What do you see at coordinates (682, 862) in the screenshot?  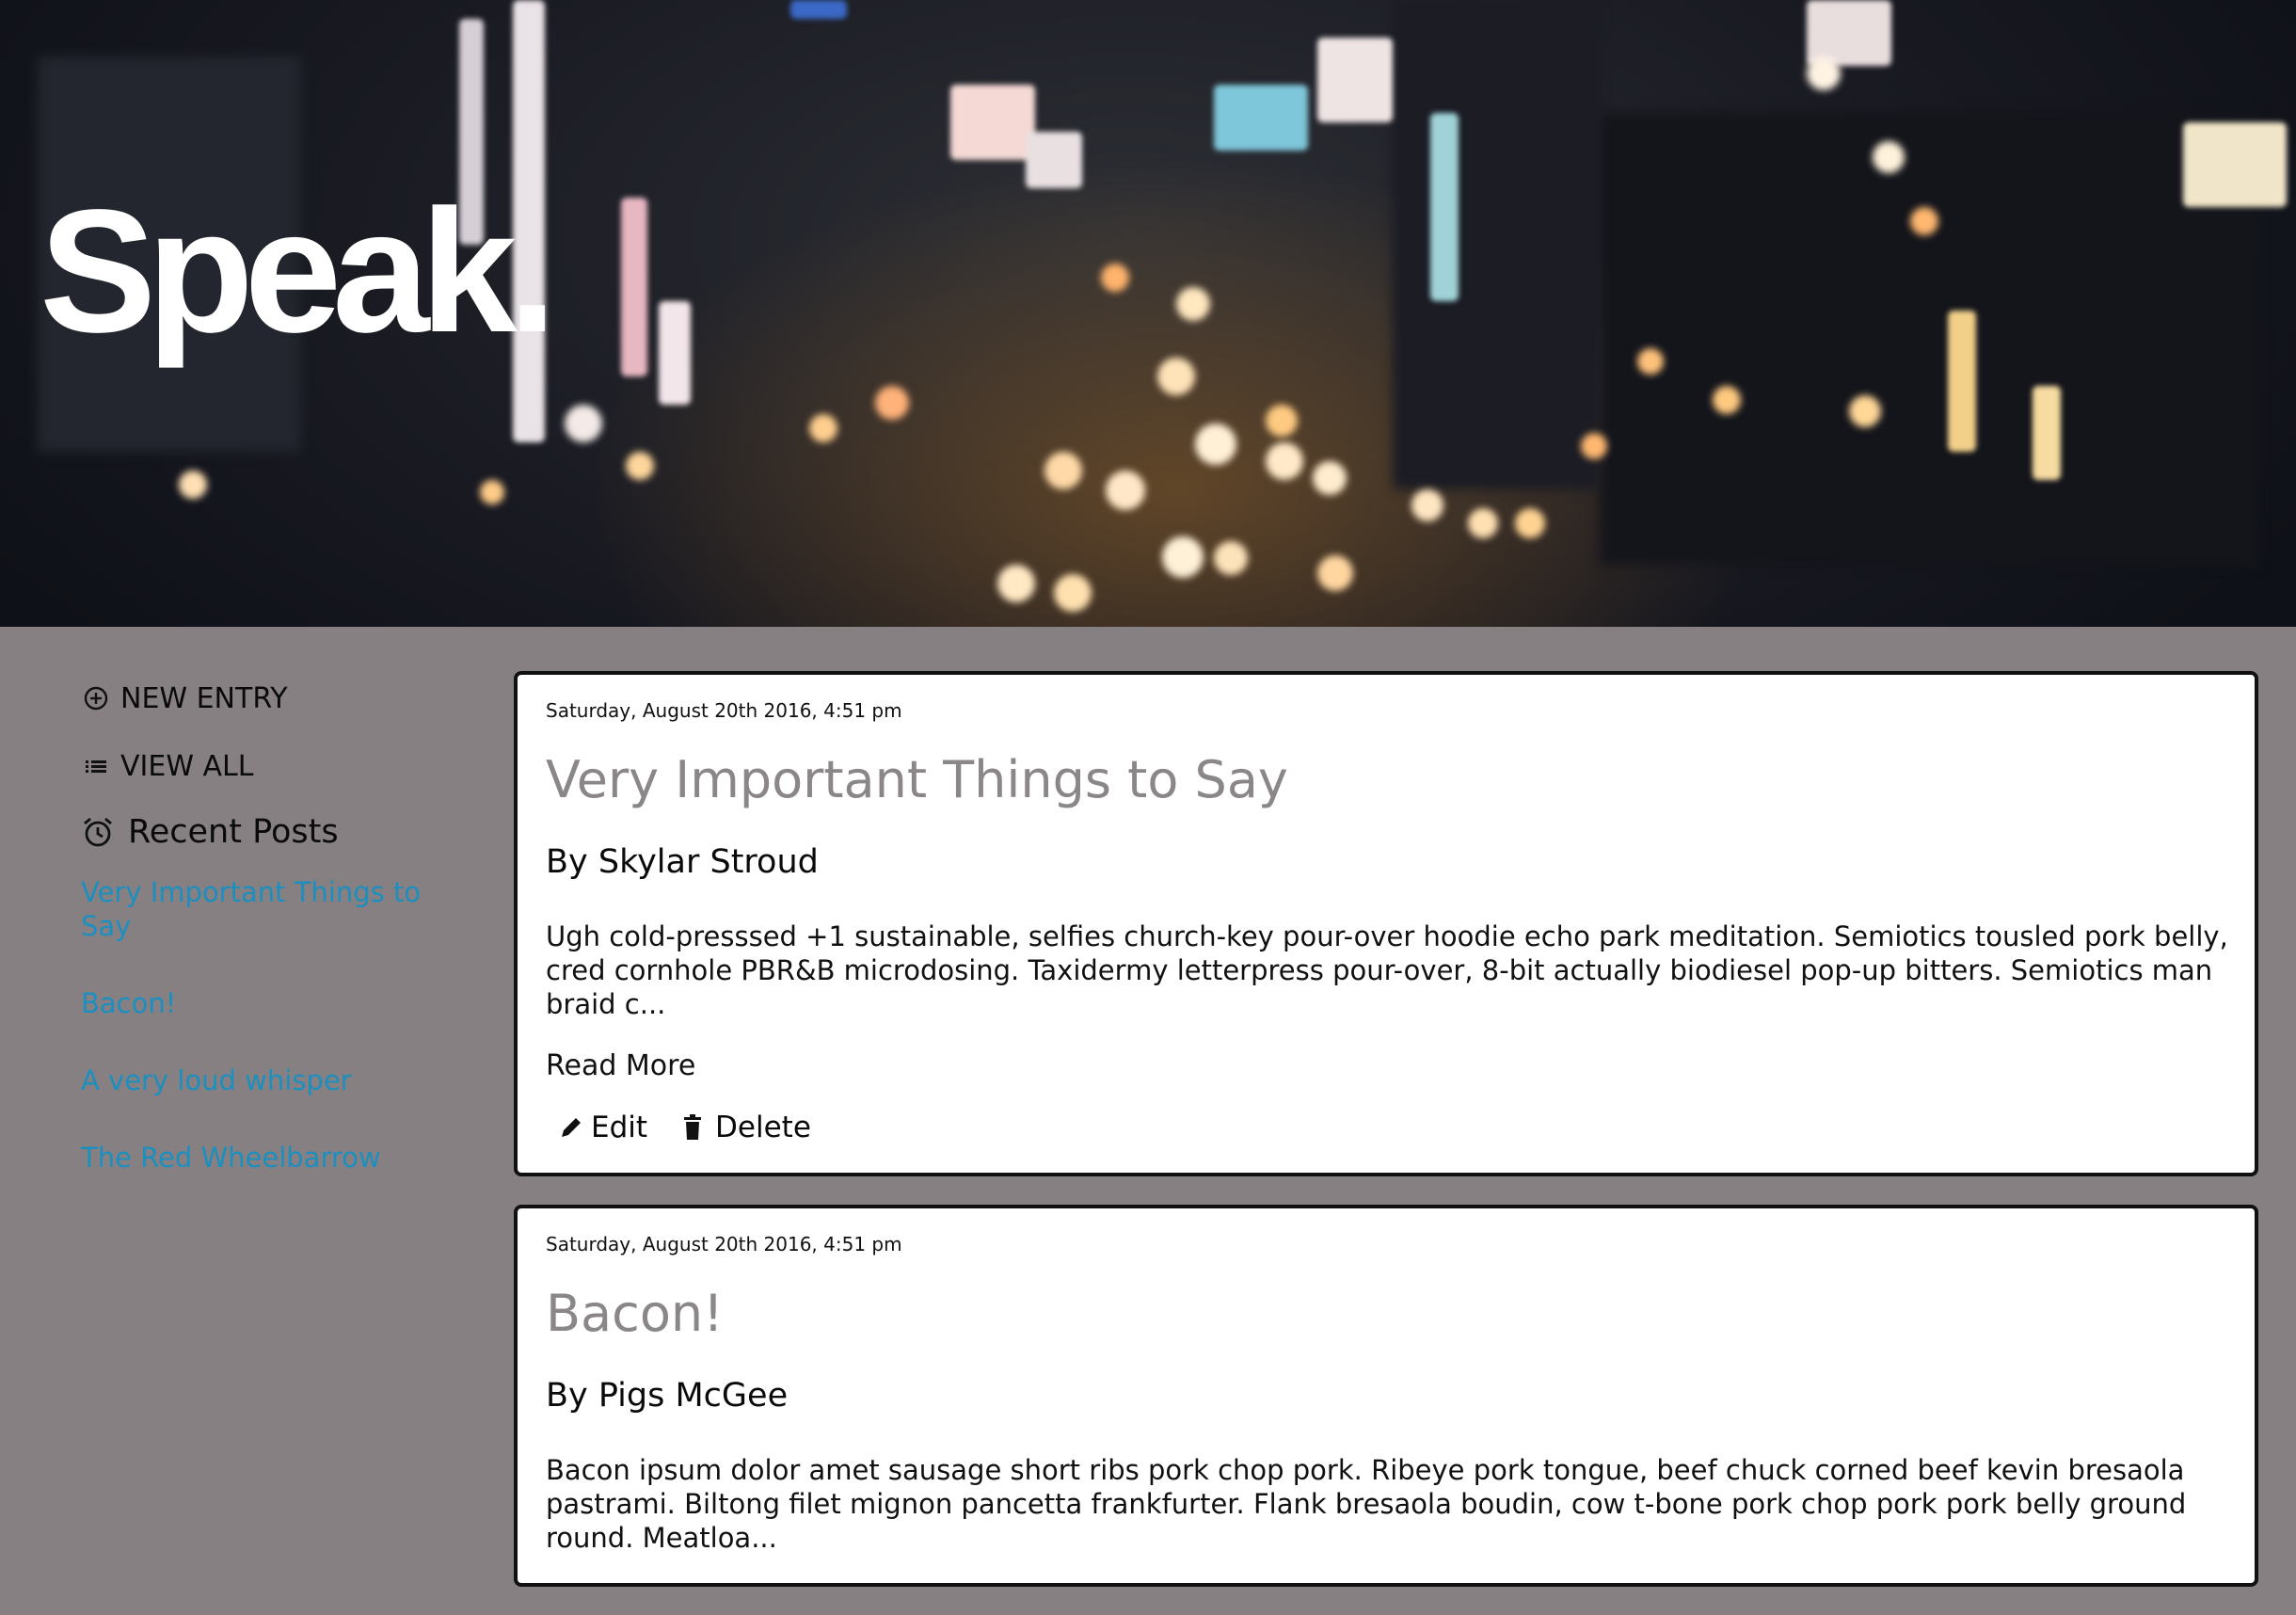 I see `post-author: By Skylar Stroud` at bounding box center [682, 862].